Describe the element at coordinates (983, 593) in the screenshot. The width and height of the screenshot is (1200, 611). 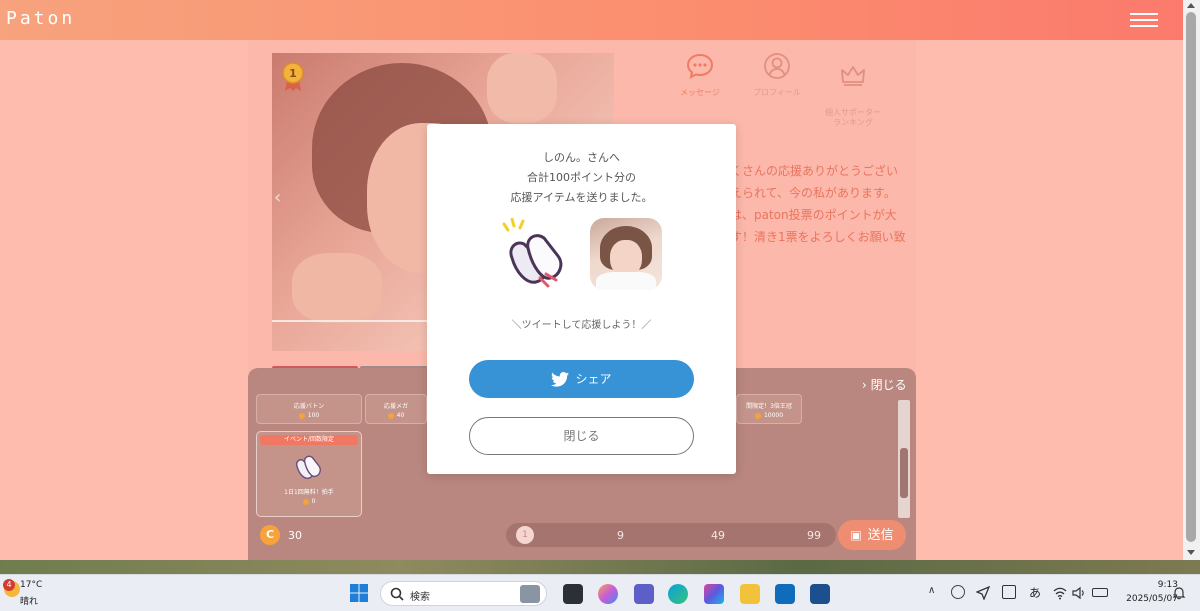
I see `location-arrow-icon` at that location.